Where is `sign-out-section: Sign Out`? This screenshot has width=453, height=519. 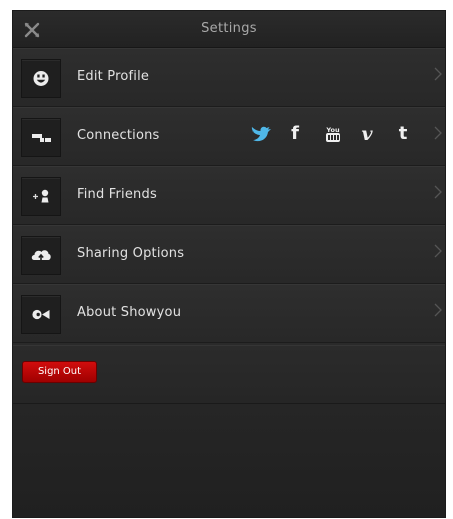
sign-out-section: Sign Out is located at coordinates (229, 374).